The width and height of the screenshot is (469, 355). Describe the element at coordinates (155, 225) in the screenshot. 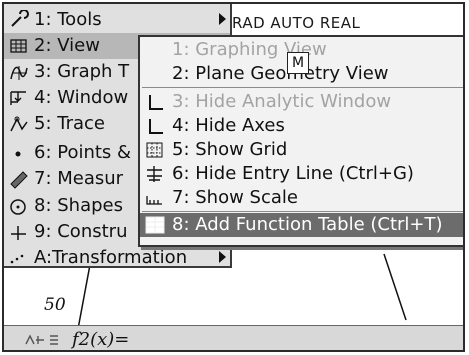

I see `function-table-icon` at that location.